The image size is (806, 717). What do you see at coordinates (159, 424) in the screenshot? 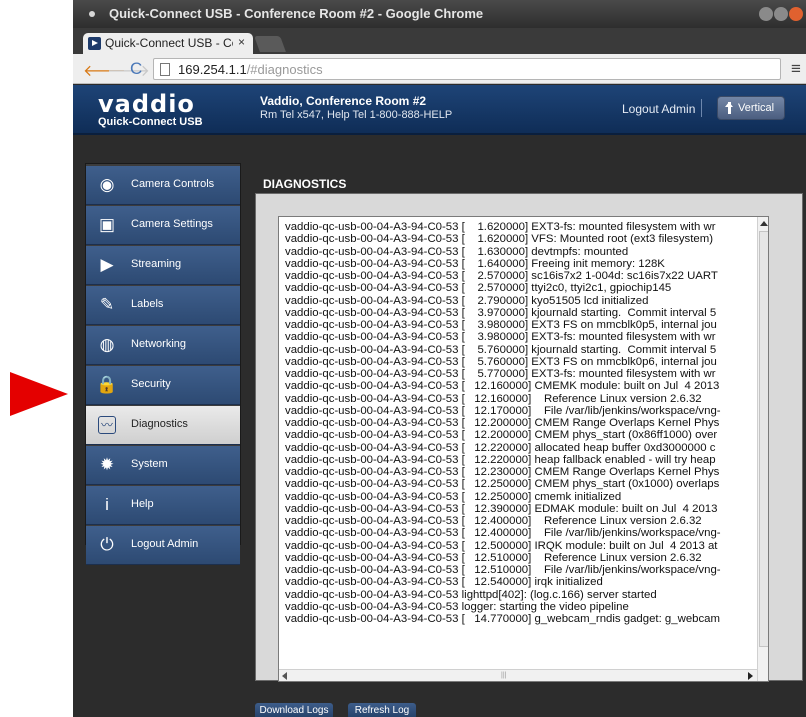
I see `sidebar-item-label: Diagnostics` at bounding box center [159, 424].